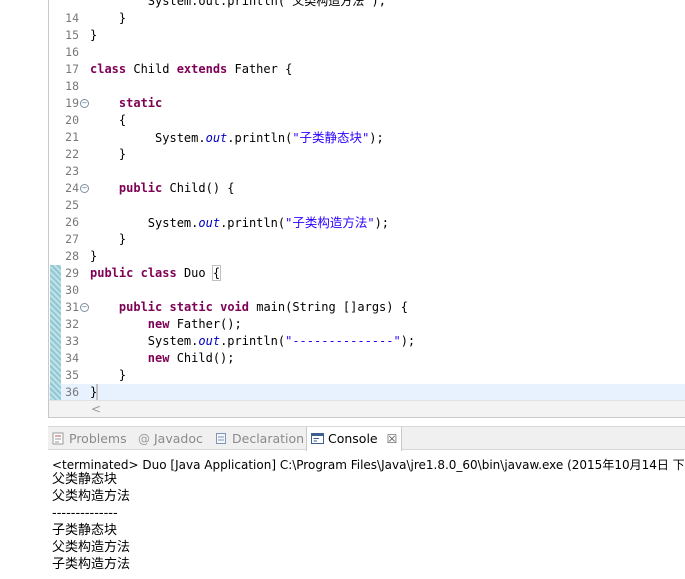 The height and width of the screenshot is (579, 685). Describe the element at coordinates (166, 324) in the screenshot. I see `code-text: new Father();` at that location.